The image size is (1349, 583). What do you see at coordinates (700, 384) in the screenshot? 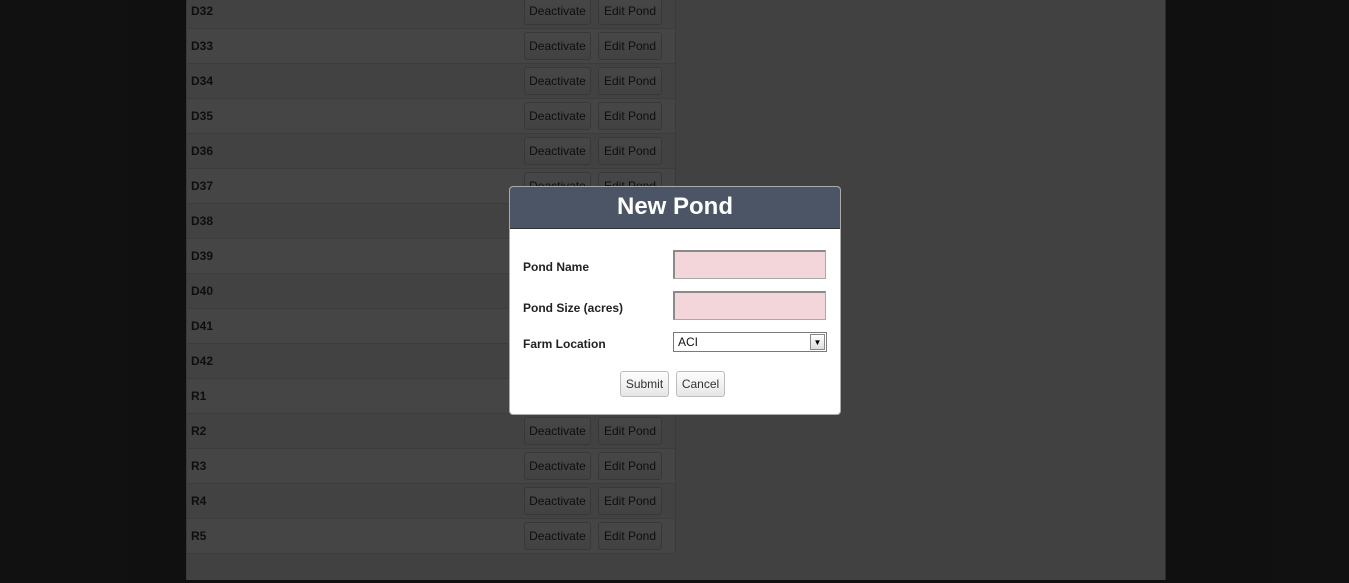
I see `cancel-button: Cancel` at bounding box center [700, 384].